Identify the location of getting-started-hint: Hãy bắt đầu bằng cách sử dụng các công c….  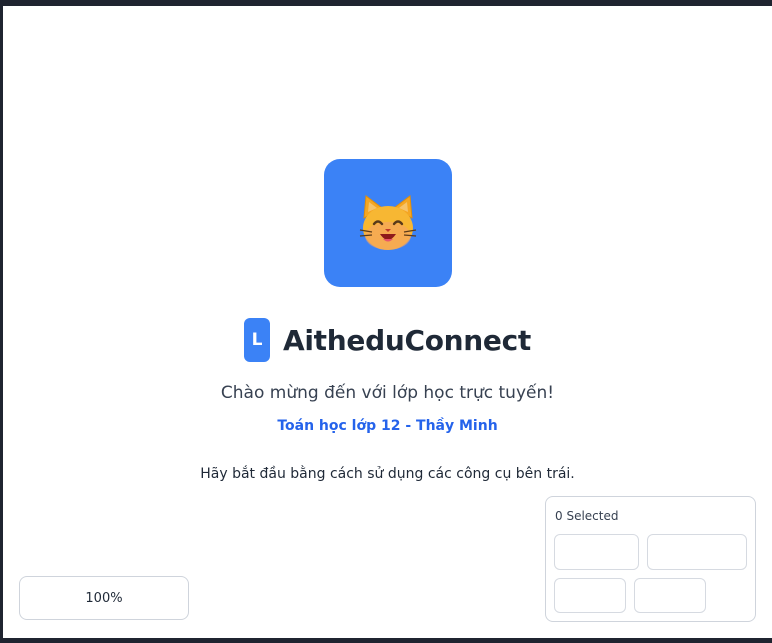
(387, 474).